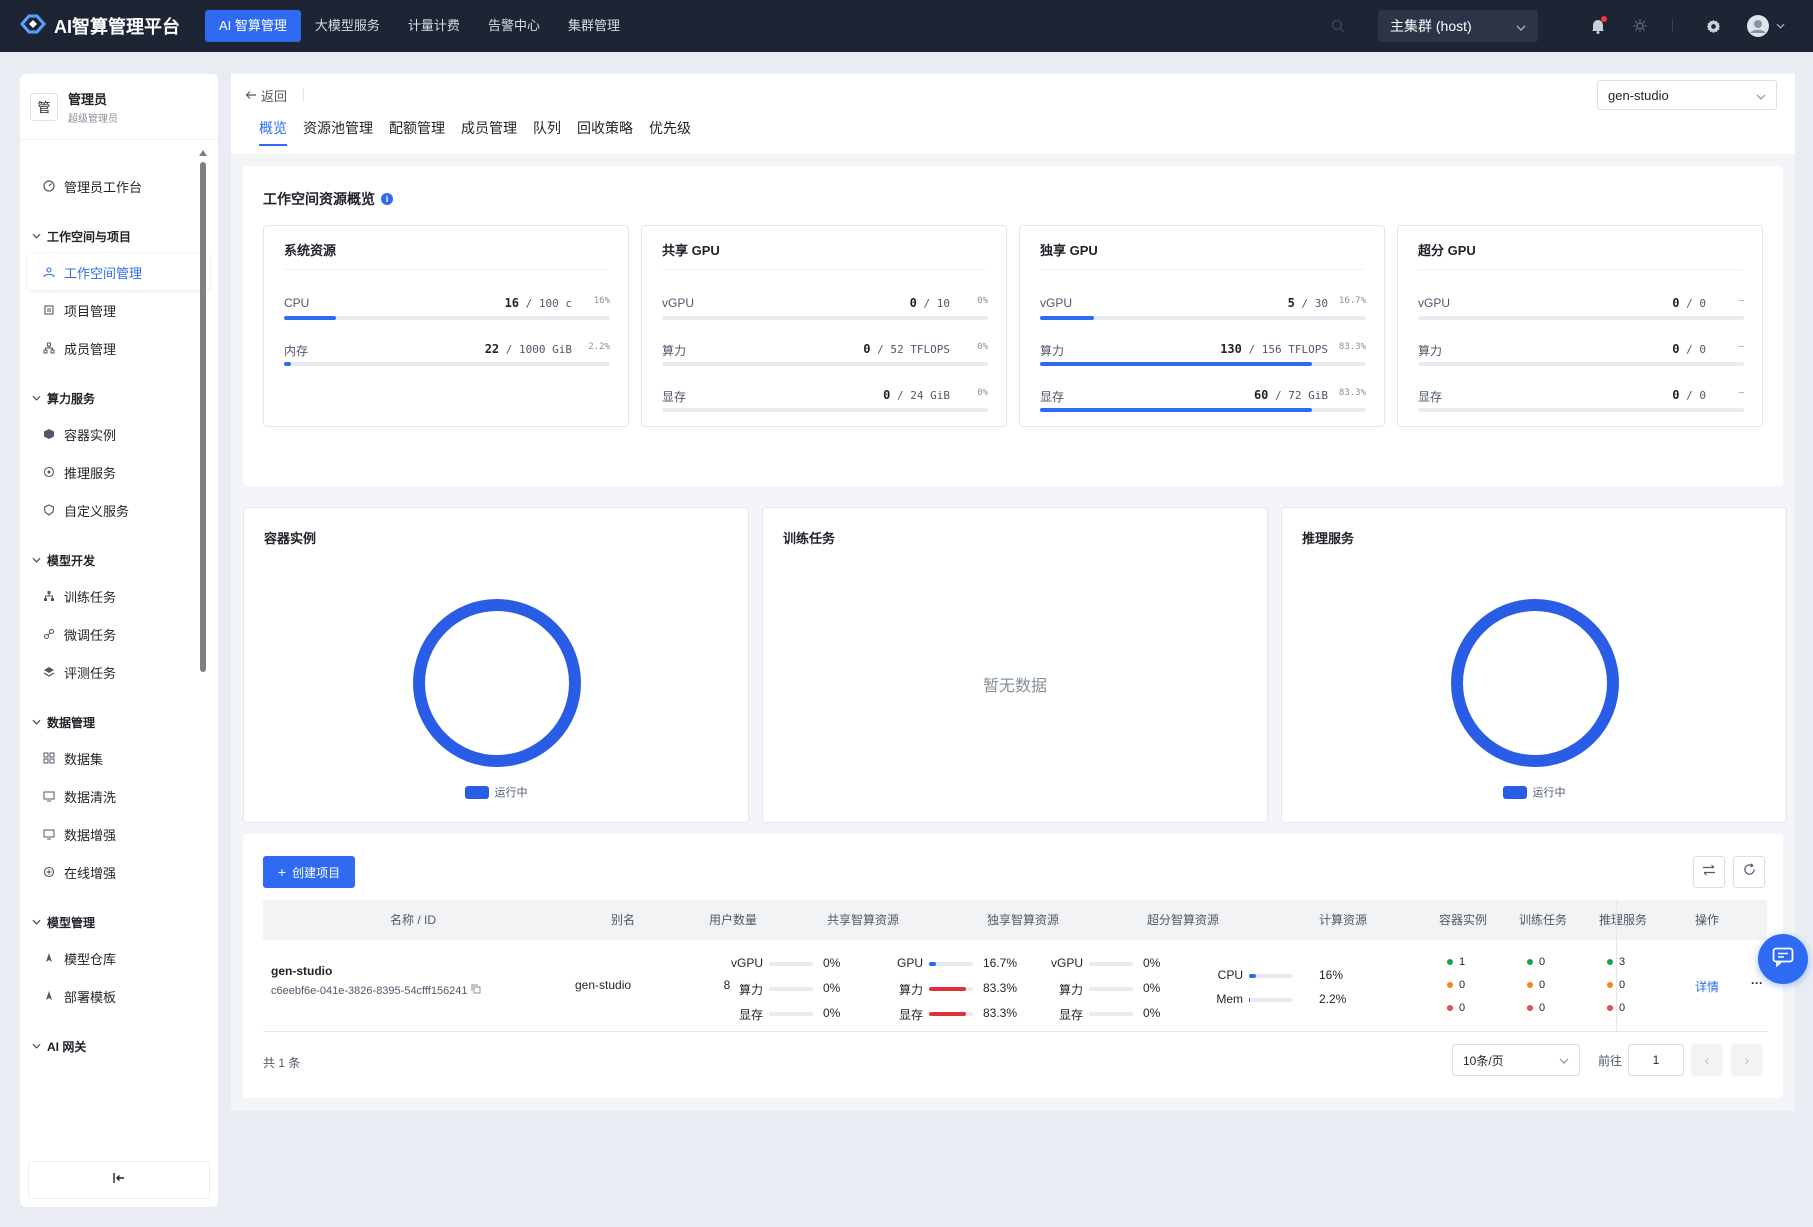 The width and height of the screenshot is (1813, 1227). I want to click on mini-percent: 2.2%, so click(1333, 999).